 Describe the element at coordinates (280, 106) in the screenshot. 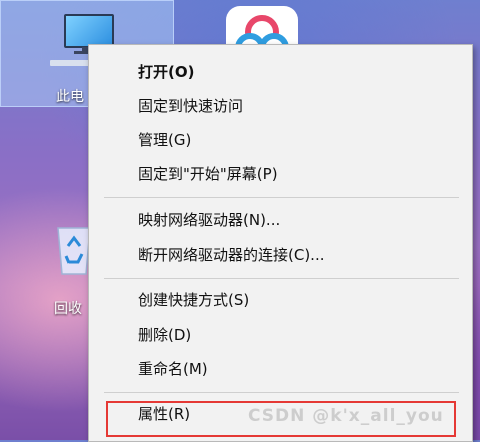

I see `menu-item-pin-quick-access: 固定到快速访问` at that location.